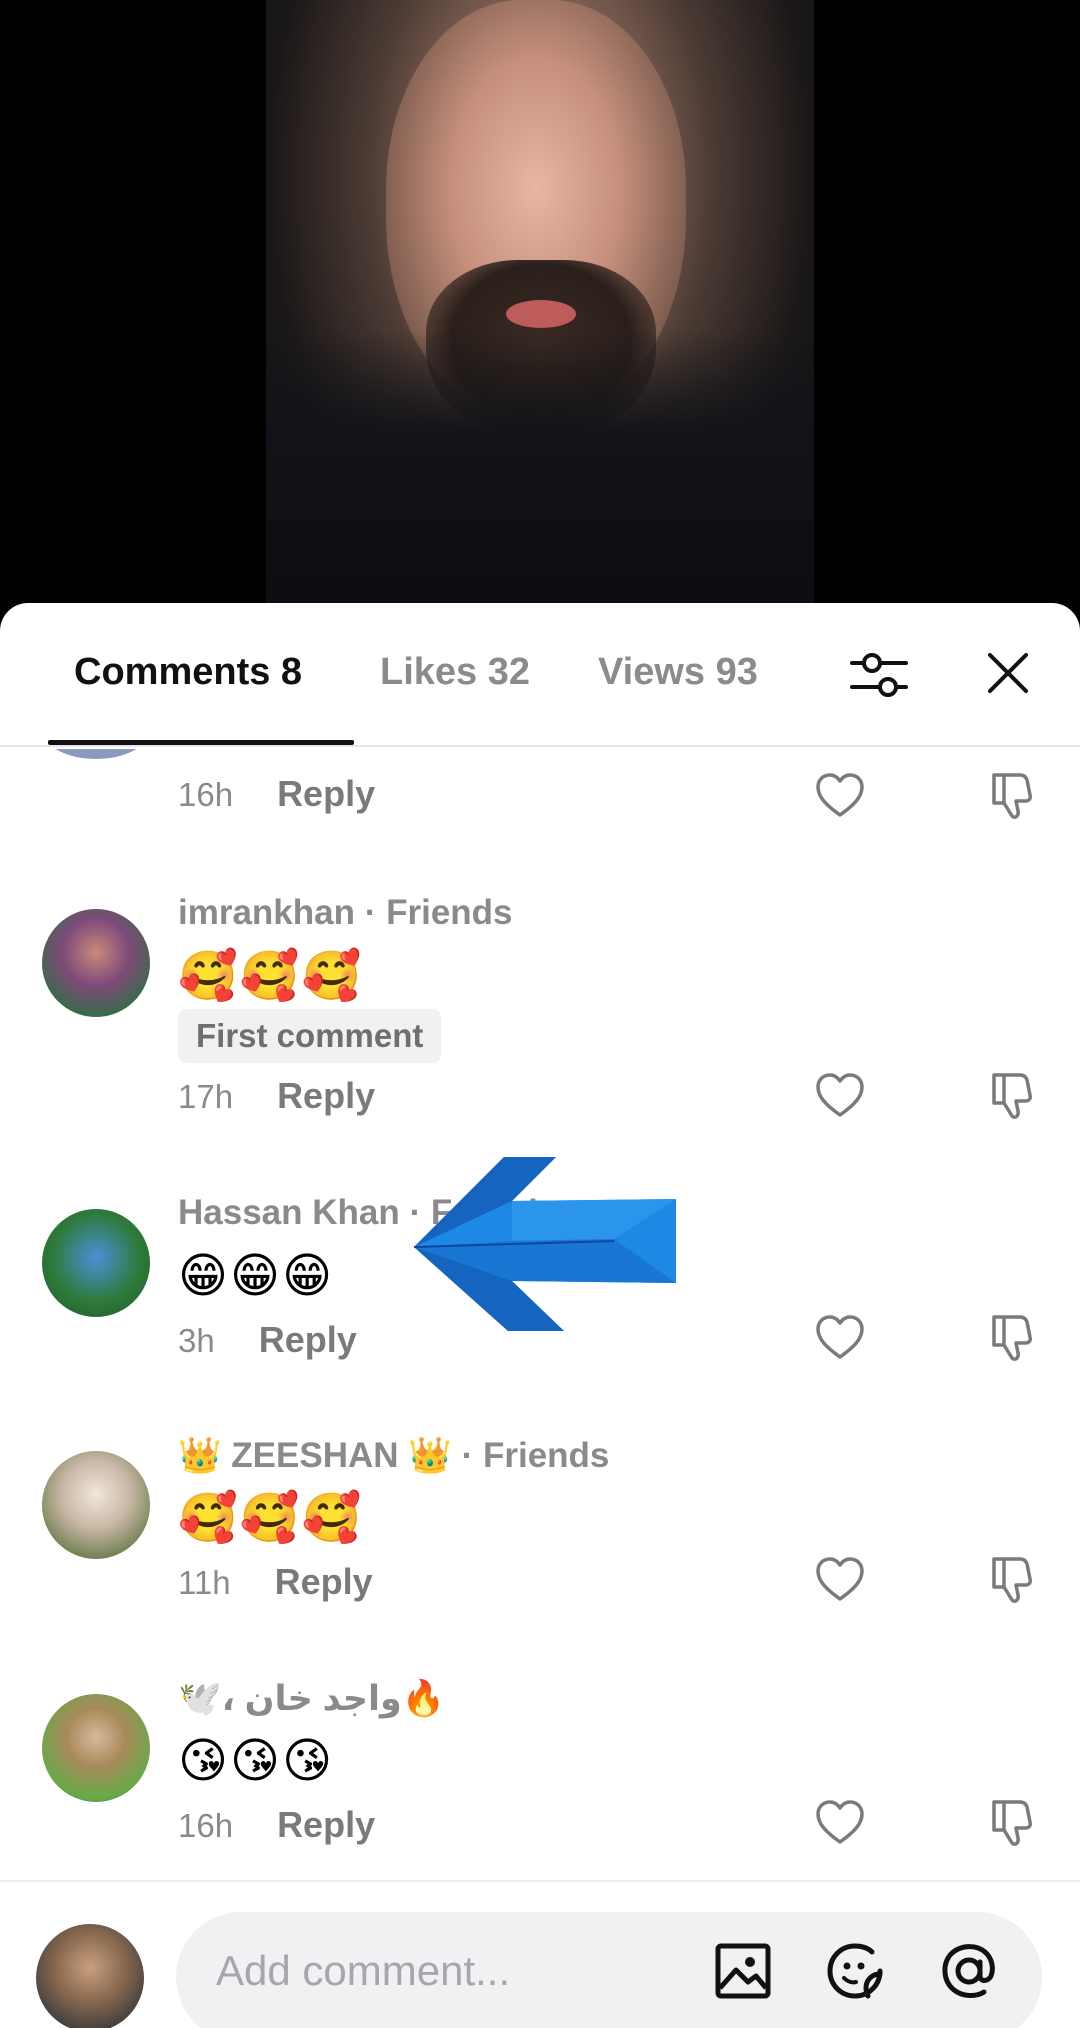 This screenshot has width=1080, height=2028. What do you see at coordinates (196, 1340) in the screenshot?
I see `comment-time: 3h` at bounding box center [196, 1340].